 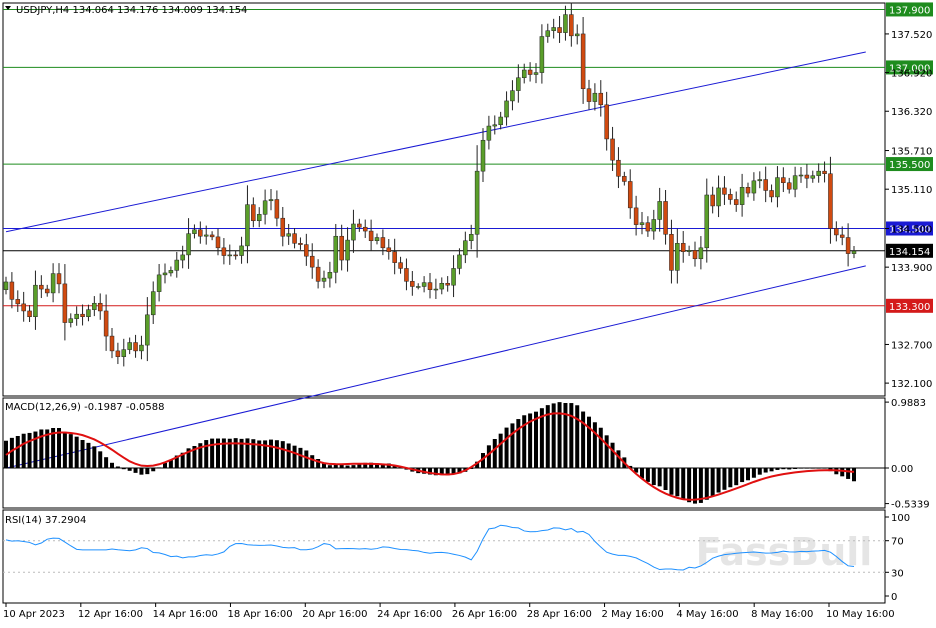 What do you see at coordinates (430, 456) in the screenshot?
I see `macd-signal-line` at bounding box center [430, 456].